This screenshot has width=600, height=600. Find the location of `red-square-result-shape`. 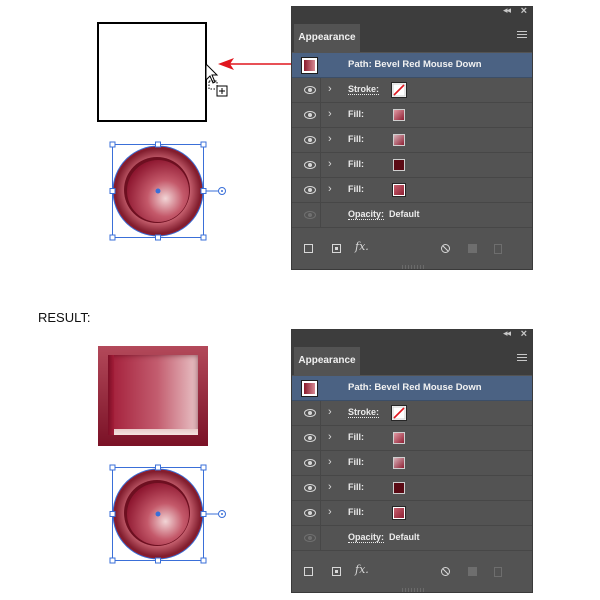

red-square-result-shape is located at coordinates (153, 396).